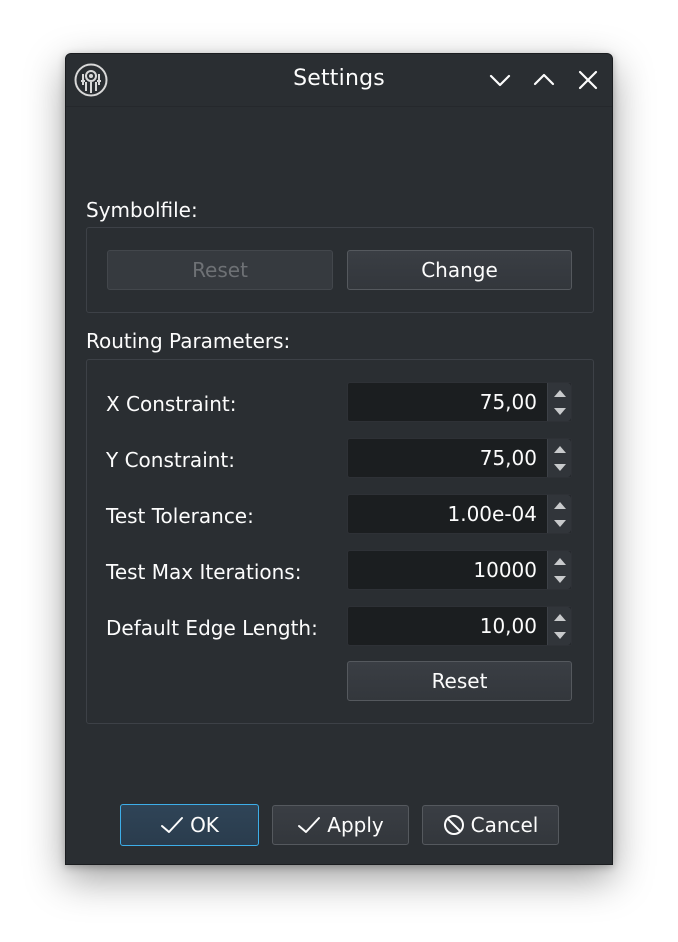 This screenshot has width=678, height=942. I want to click on routing-parameters-label: Routing Parameters:, so click(188, 341).